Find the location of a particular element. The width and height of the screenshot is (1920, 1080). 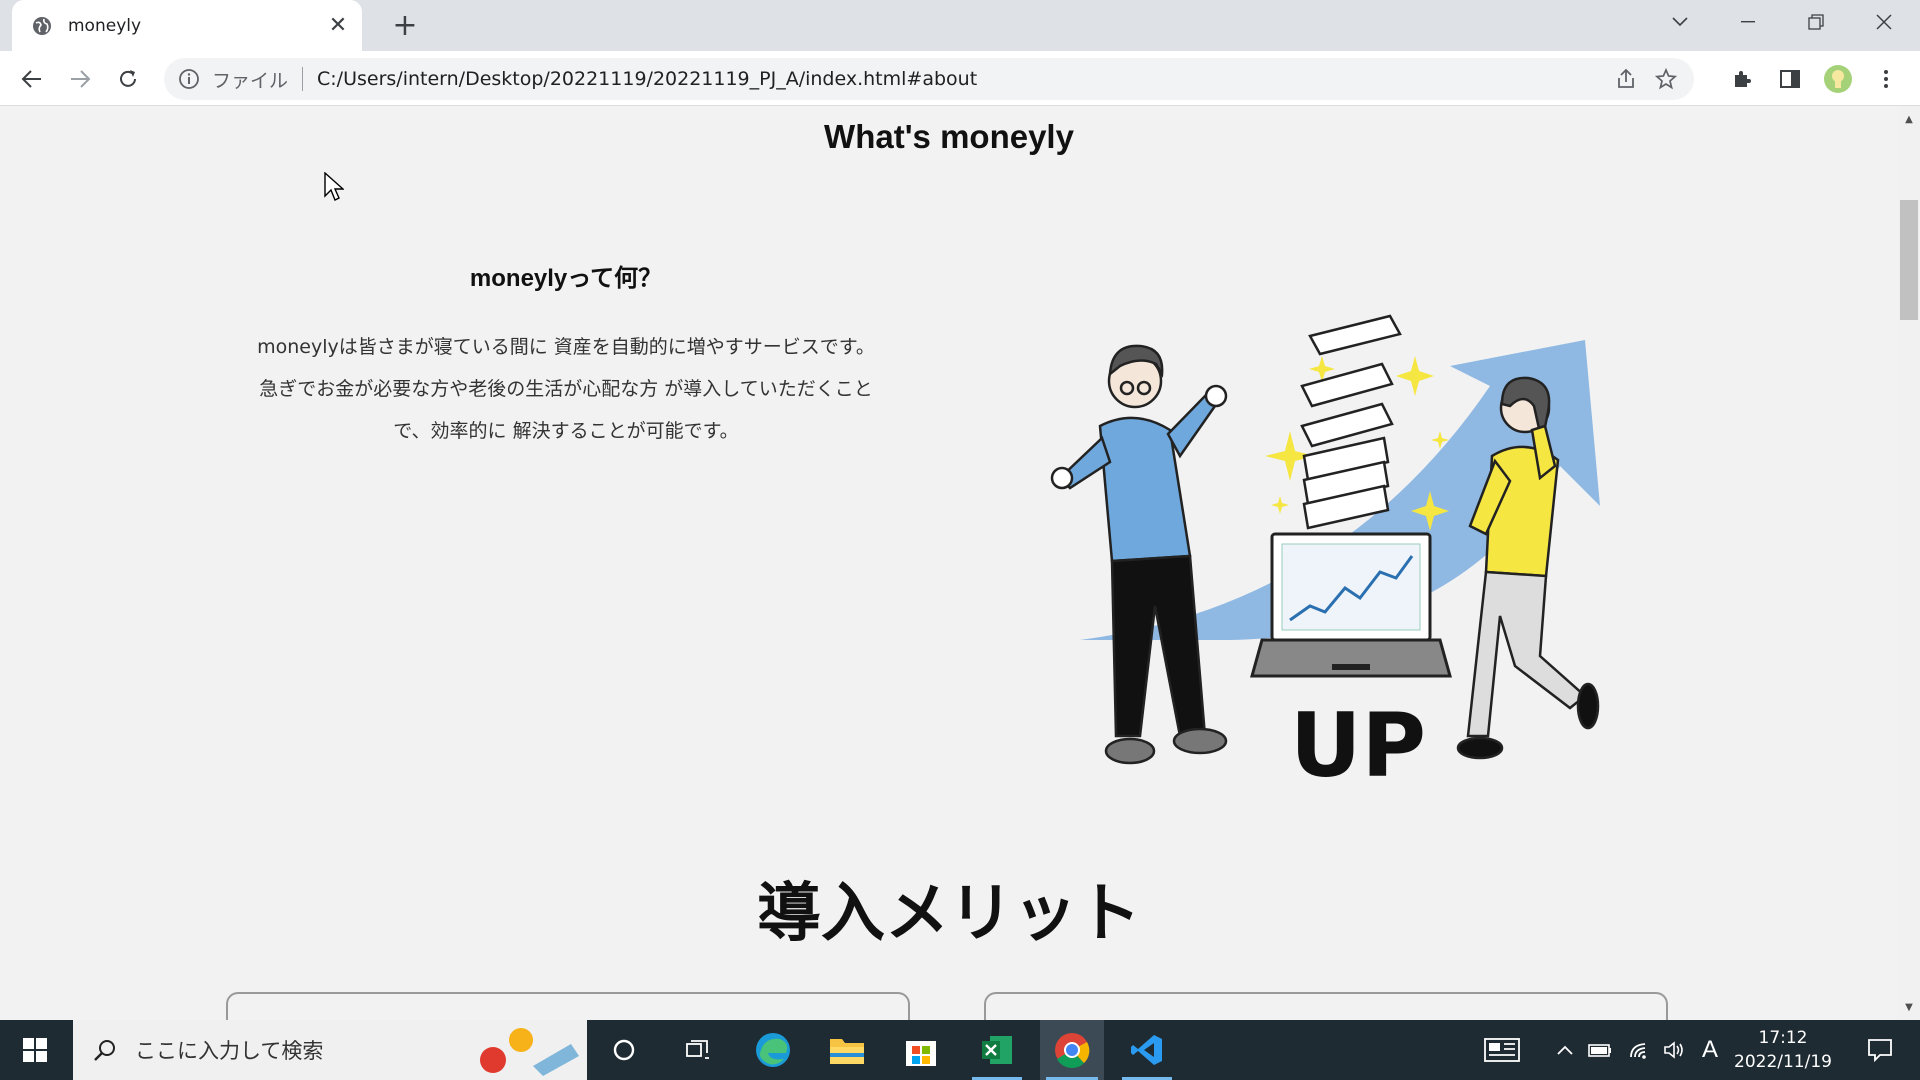

windows-taskbar: ここに入力して検索 A 17:12 2022/11/19 is located at coordinates (960, 1050).